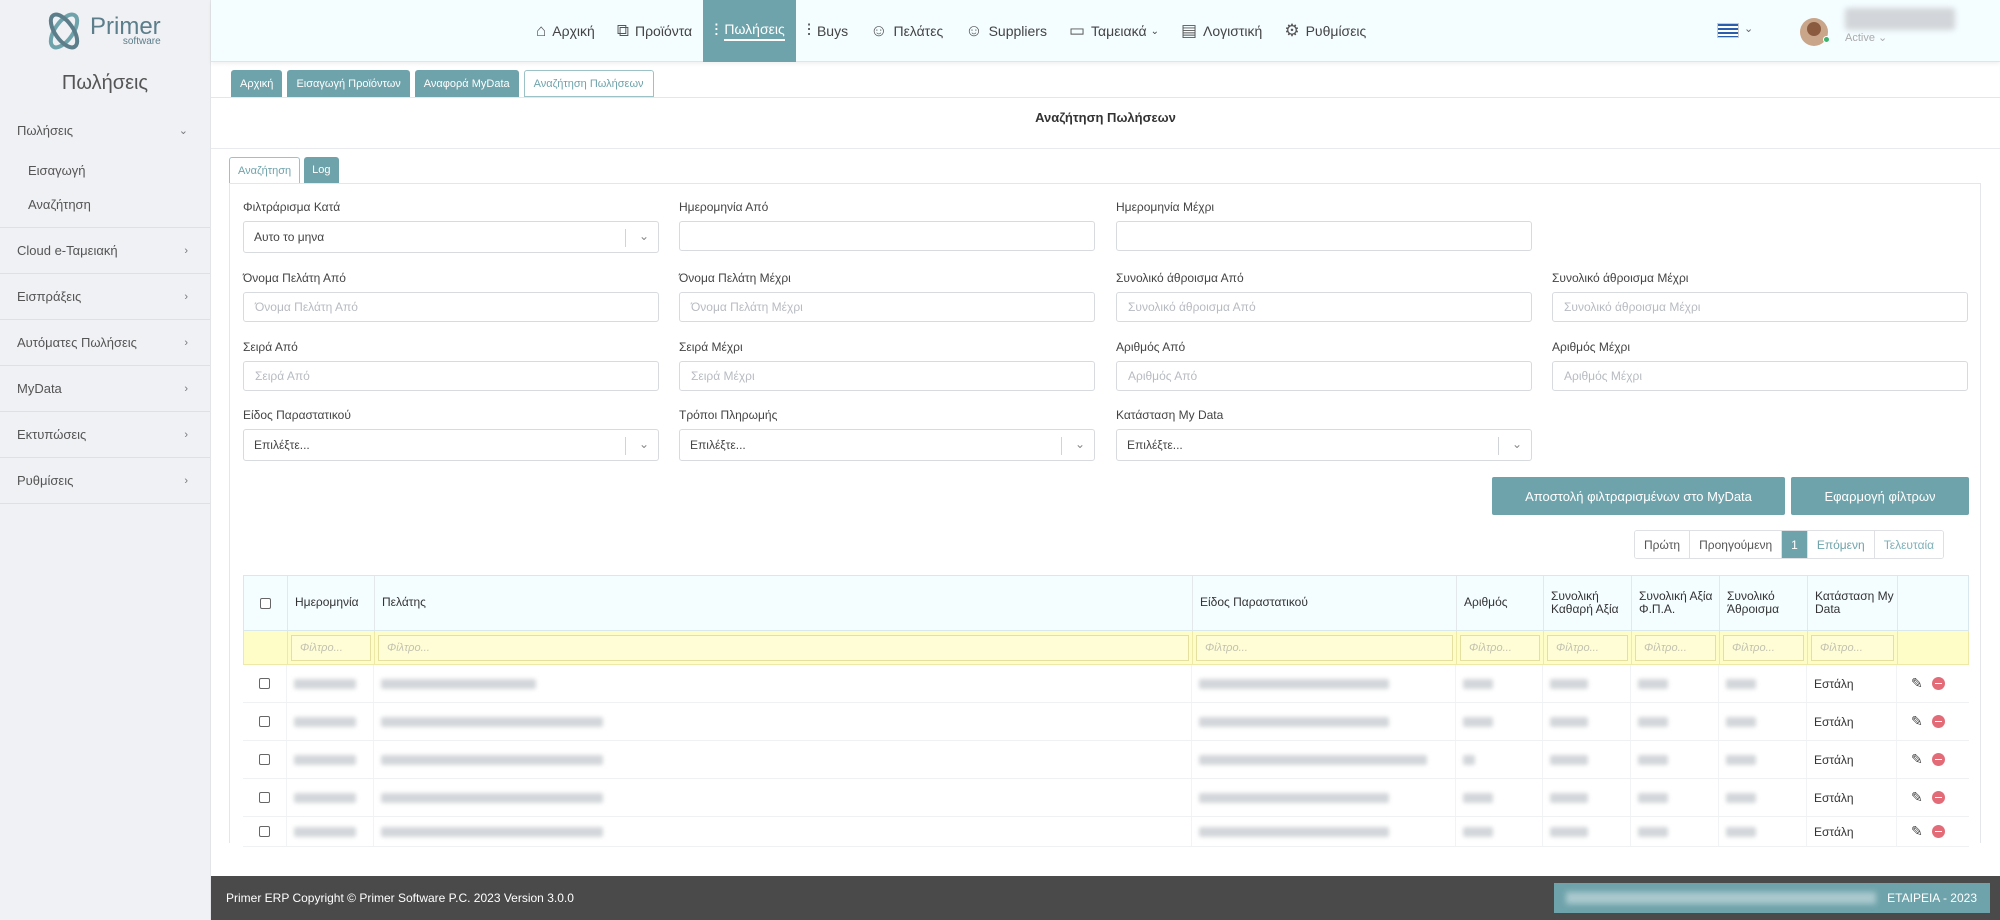 The image size is (2000, 920). Describe the element at coordinates (1676, 603) in the screenshot. I see `col-vat-value: Συνολική Αξία Φ.Π.Α.` at that location.